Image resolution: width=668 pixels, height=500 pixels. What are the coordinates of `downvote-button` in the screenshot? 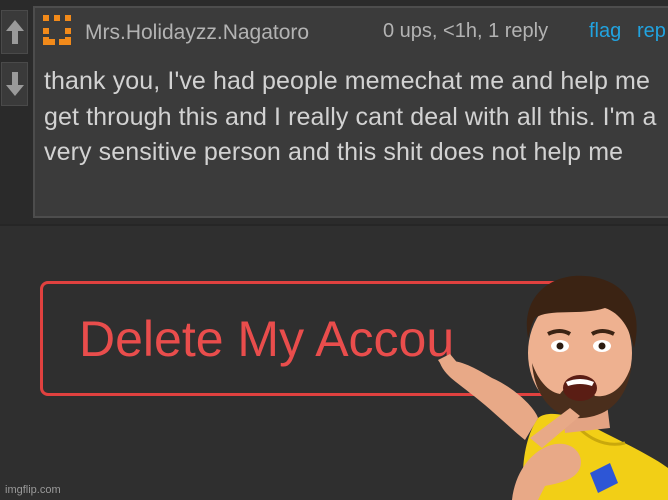 It's located at (14, 84).